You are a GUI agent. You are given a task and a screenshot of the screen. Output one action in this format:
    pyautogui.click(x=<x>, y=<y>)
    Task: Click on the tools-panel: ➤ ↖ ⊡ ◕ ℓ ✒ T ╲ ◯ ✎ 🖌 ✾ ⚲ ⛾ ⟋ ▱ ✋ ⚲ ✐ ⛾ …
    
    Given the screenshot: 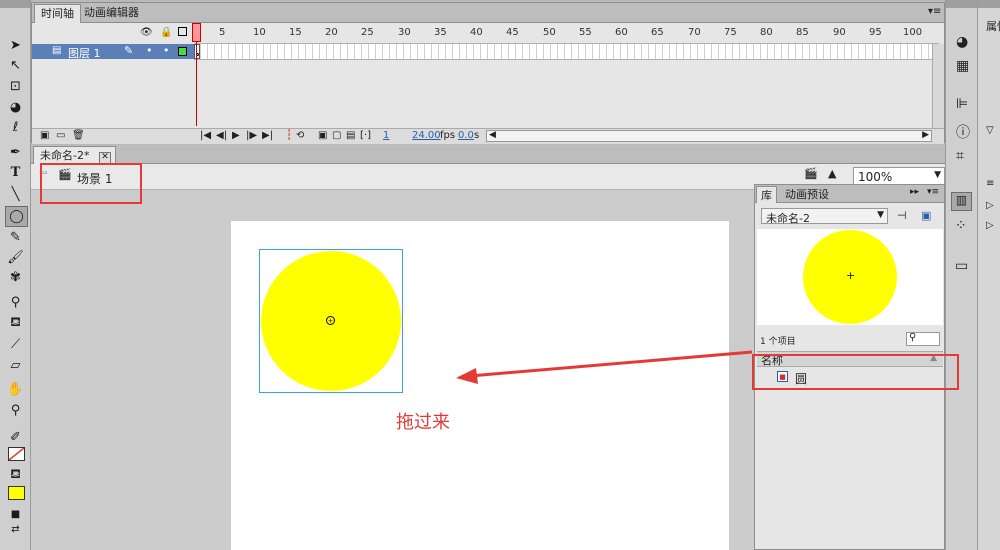 What is the action you would take?
    pyautogui.click(x=15, y=275)
    